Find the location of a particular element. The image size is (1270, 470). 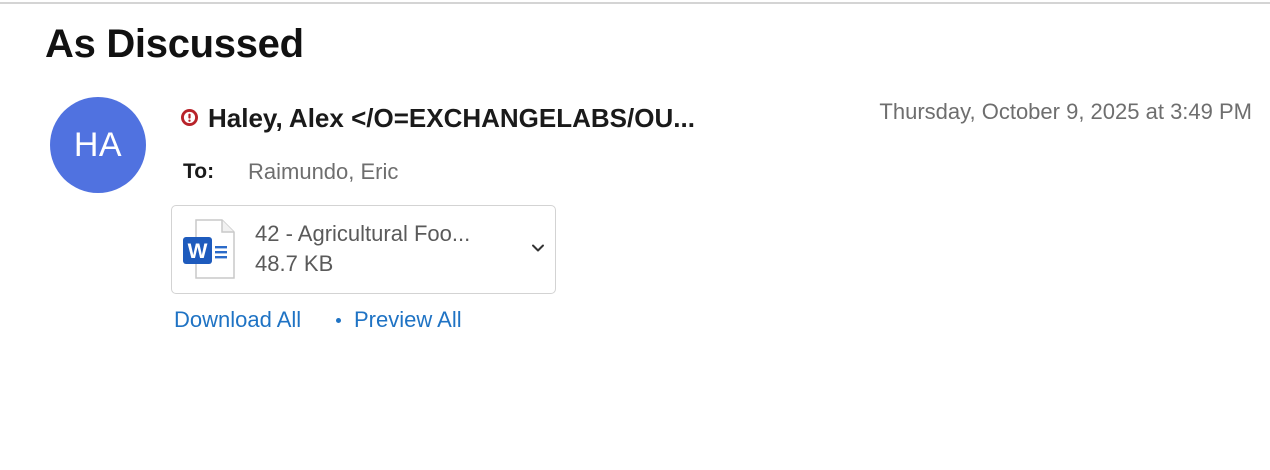

chevron-down-icon is located at coordinates (538, 248).